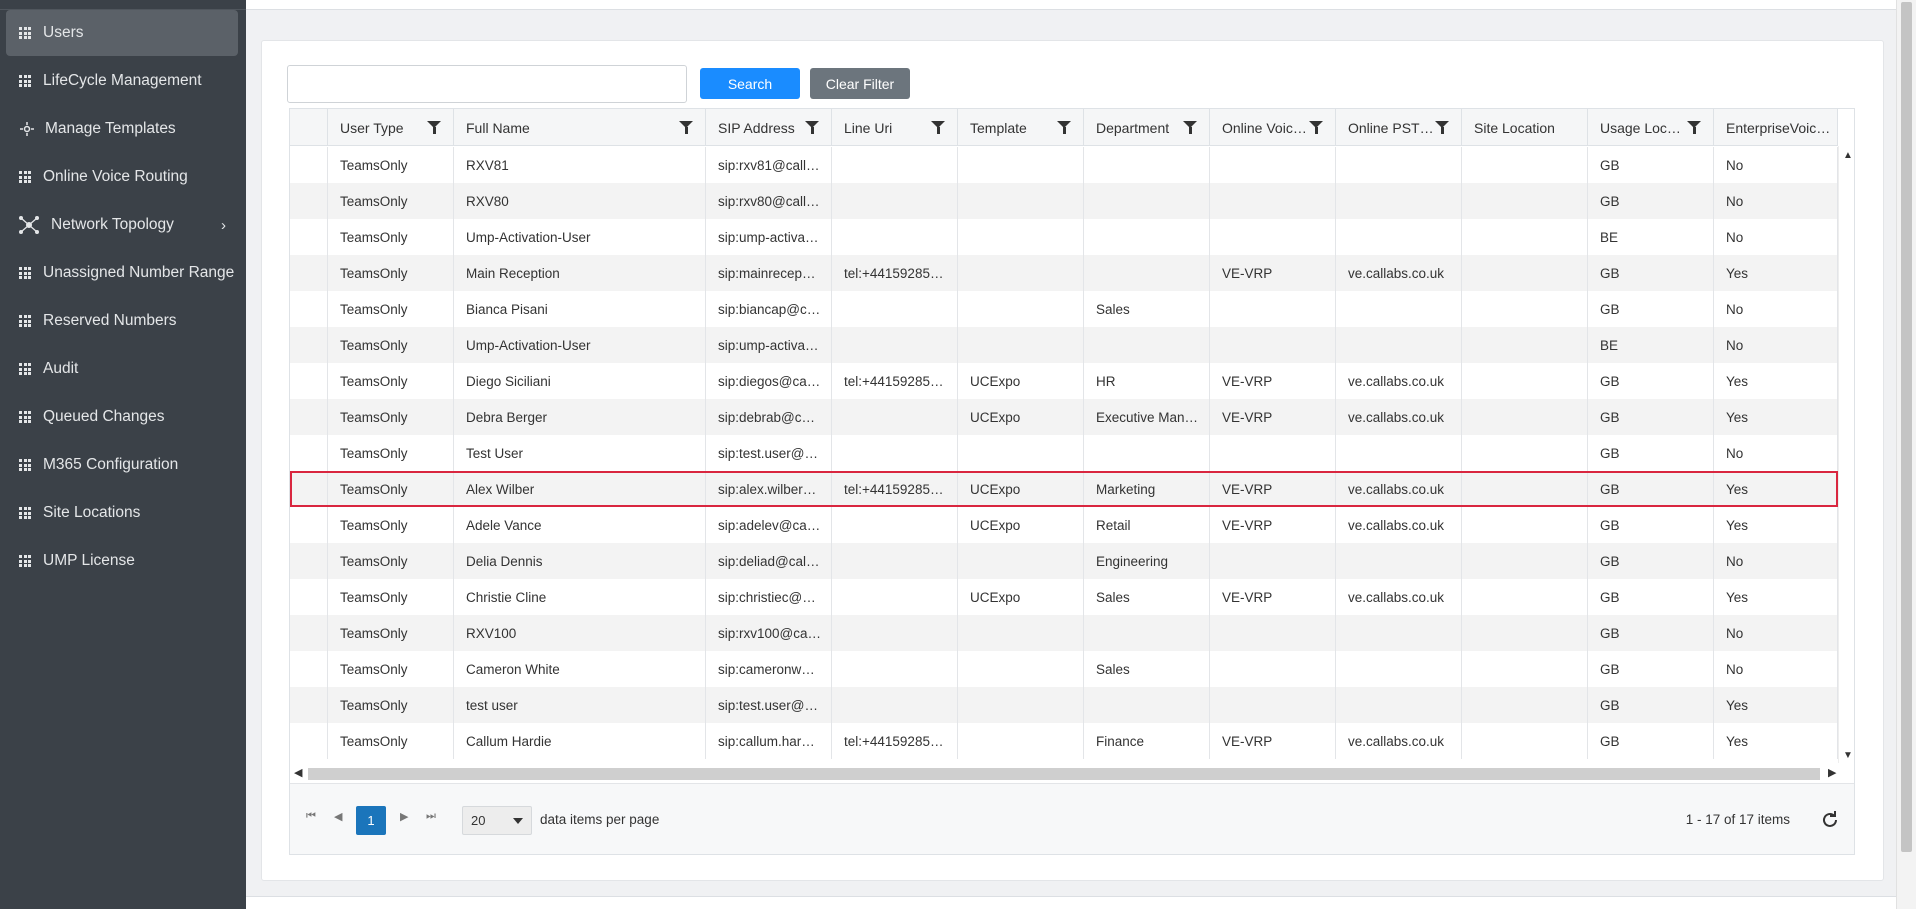 This screenshot has width=1916, height=909. I want to click on table-cell: GB, so click(1651, 381).